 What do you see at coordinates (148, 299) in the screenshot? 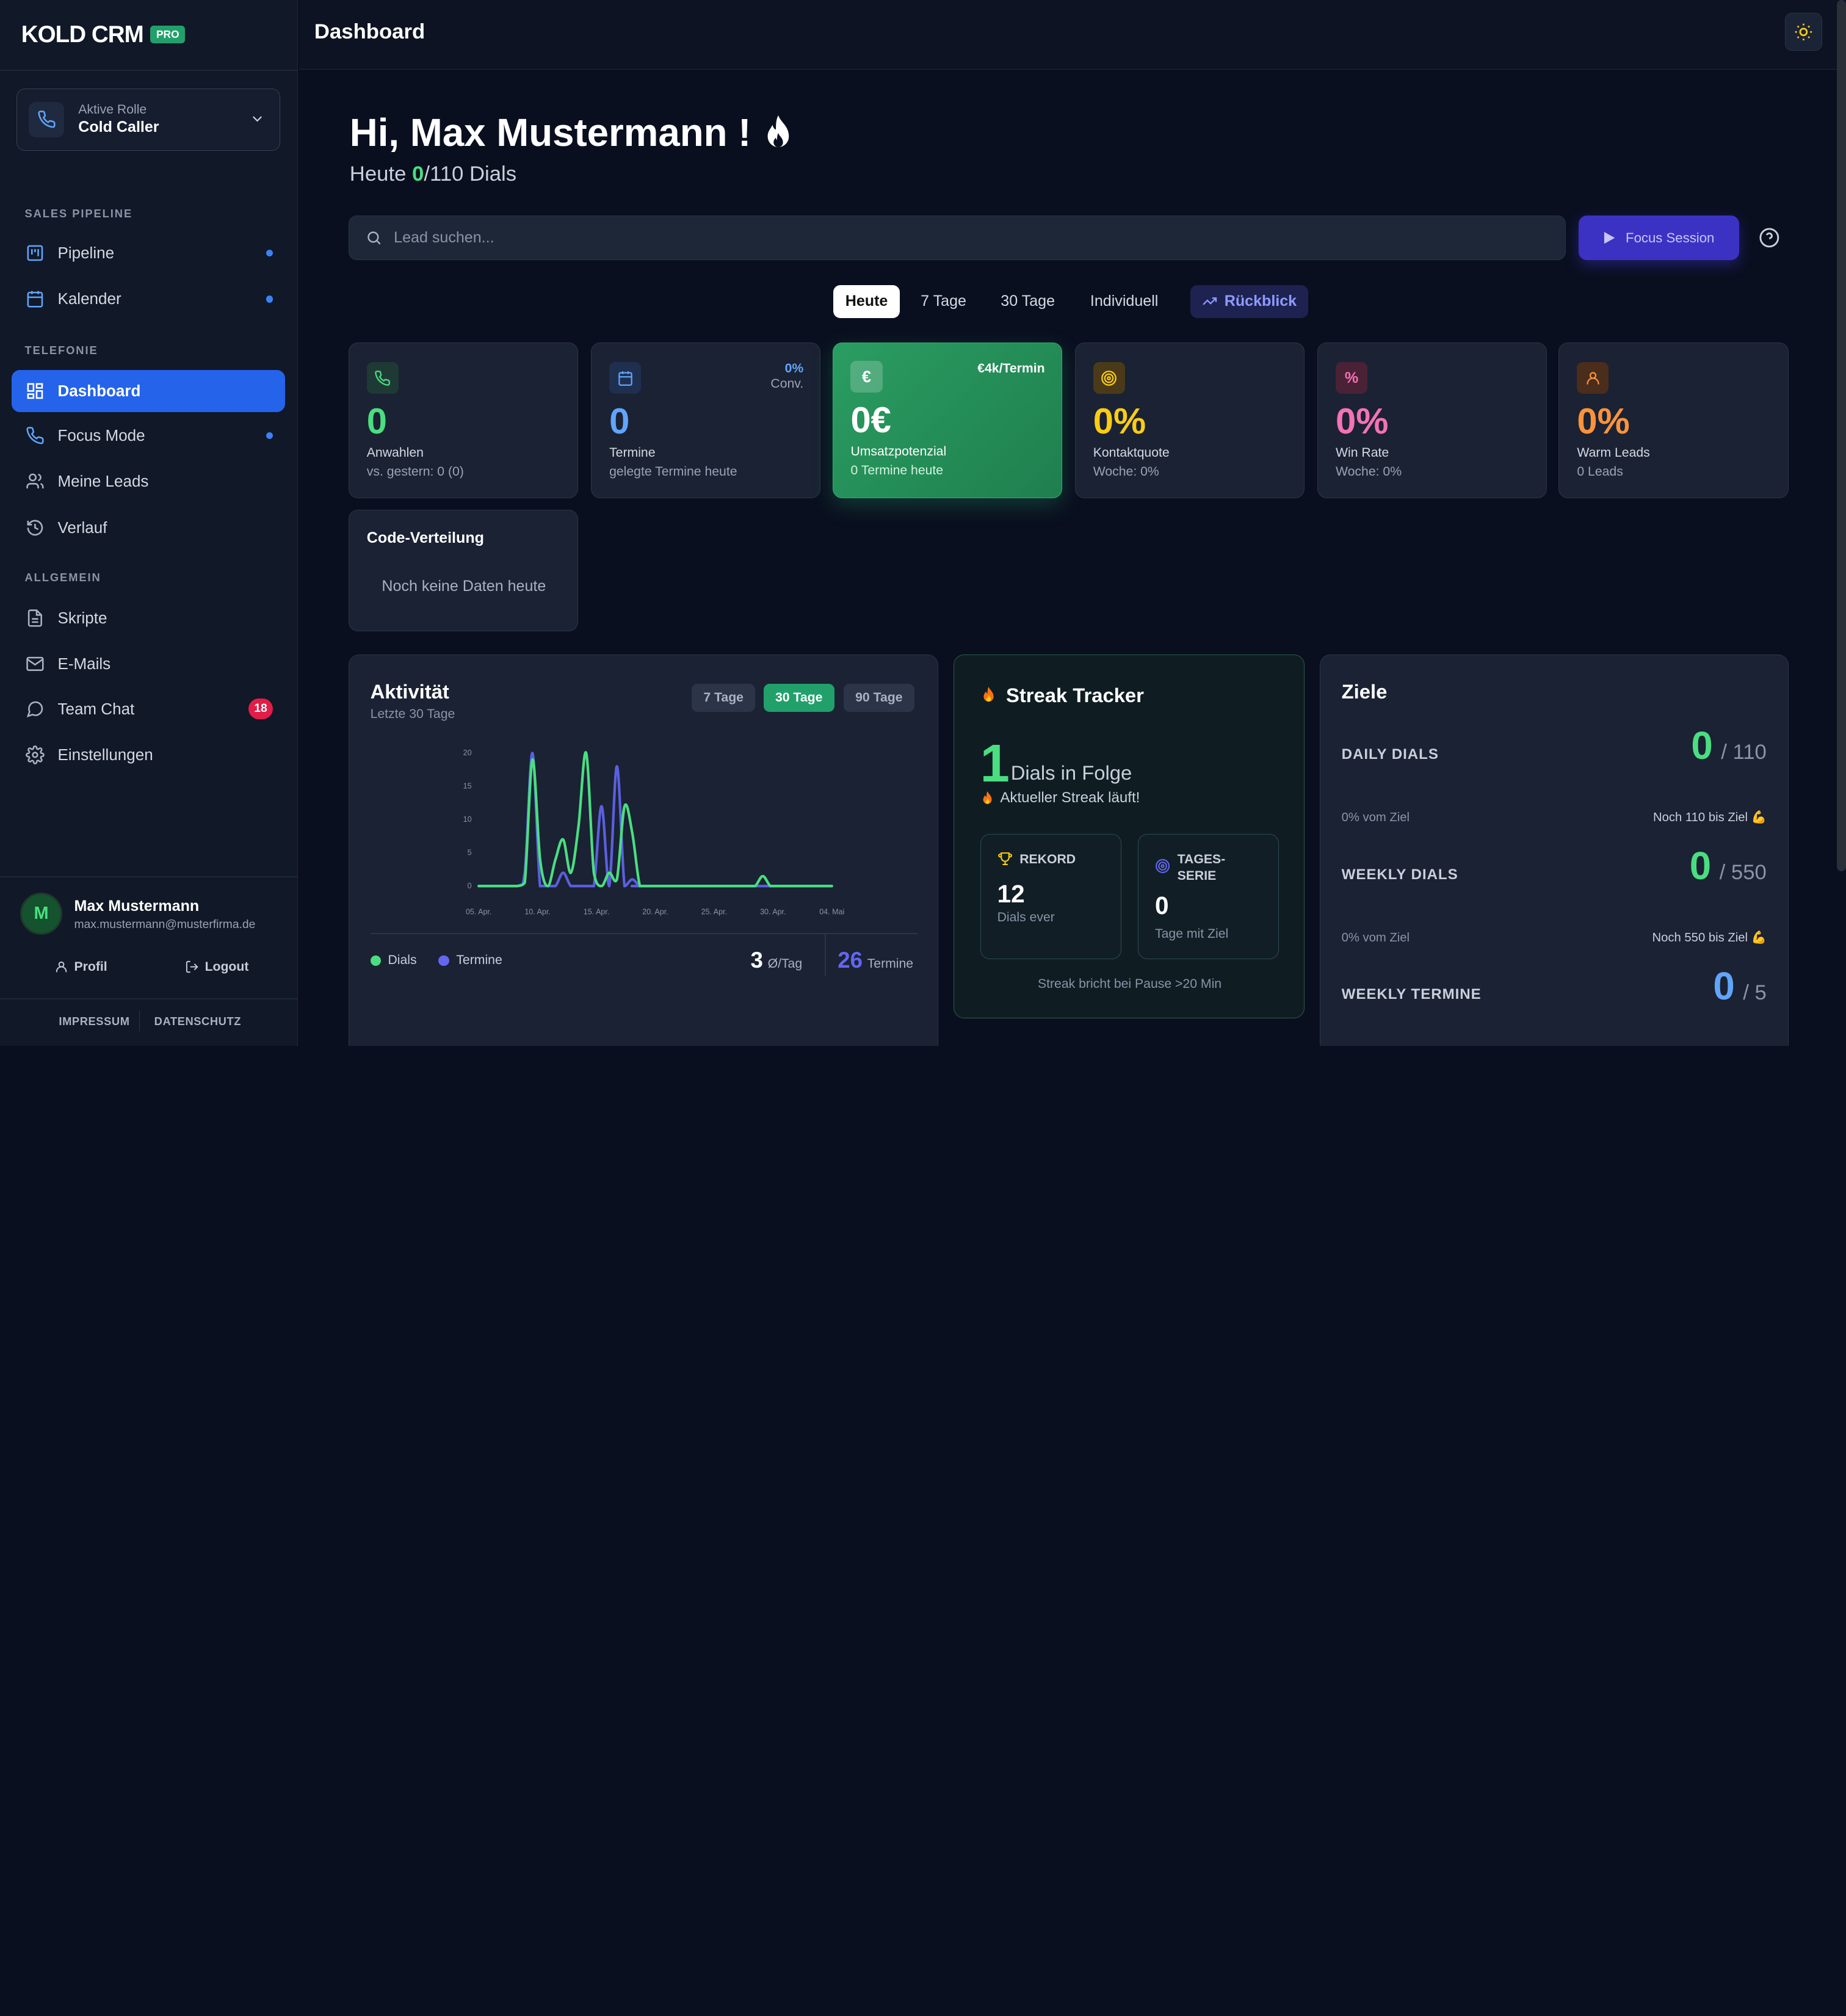
I see `sidebar-item-kalender: Kalender` at bounding box center [148, 299].